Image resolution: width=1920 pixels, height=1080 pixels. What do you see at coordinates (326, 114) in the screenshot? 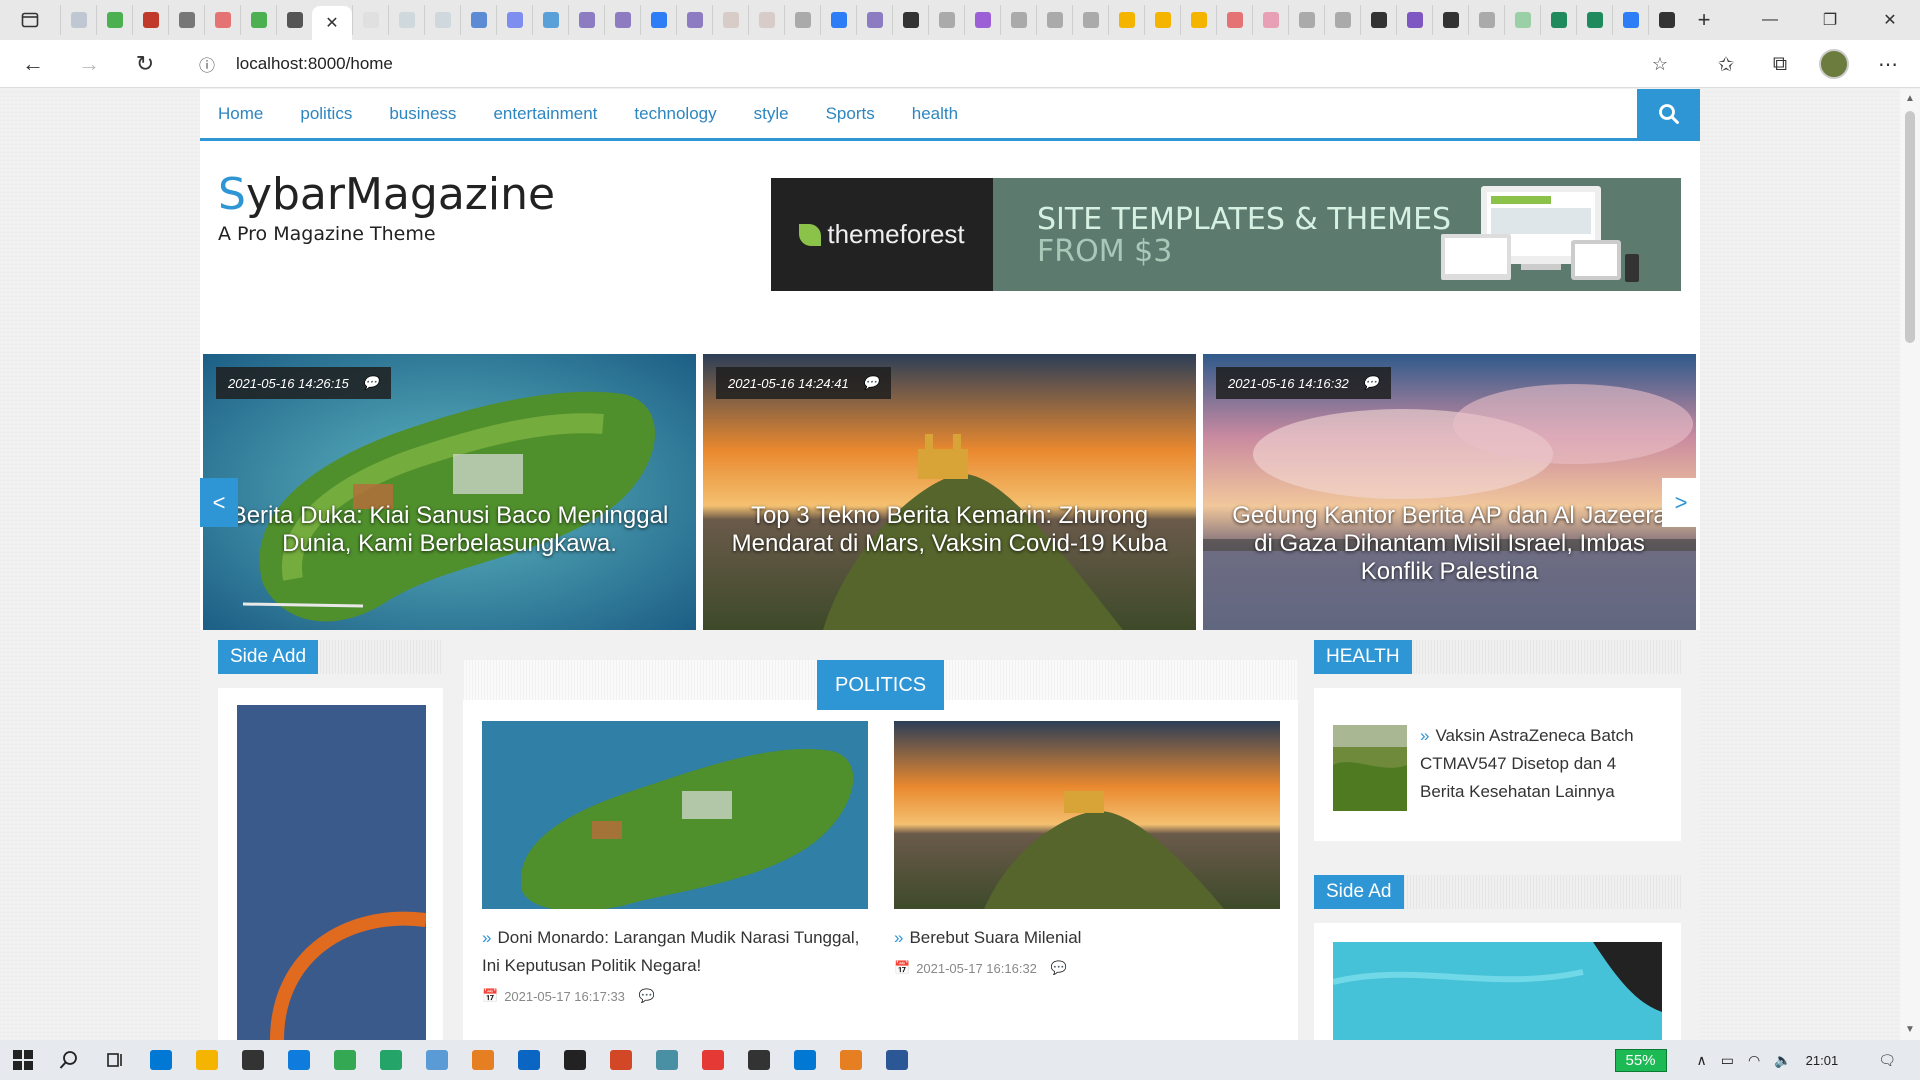
I see `nav-politics: politics` at bounding box center [326, 114].